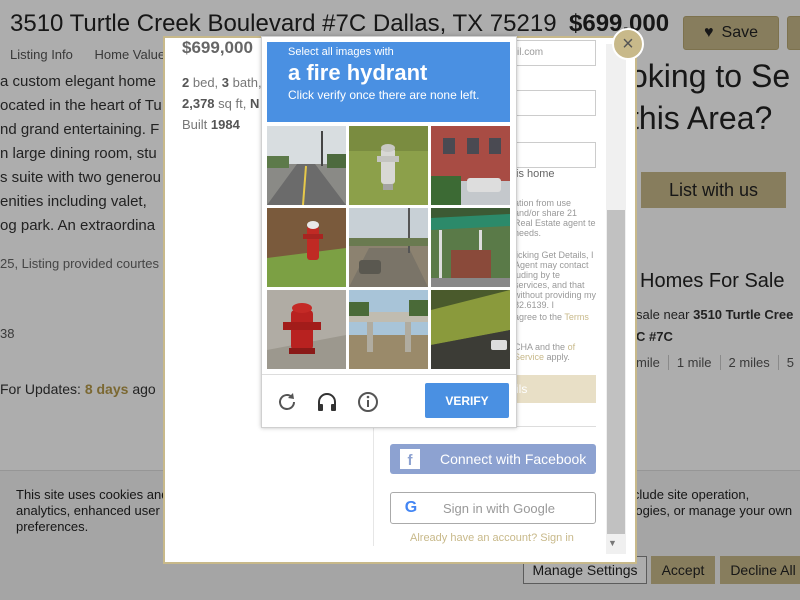 The height and width of the screenshot is (600, 800). Describe the element at coordinates (554, 103) in the screenshot. I see `phone-field` at that location.